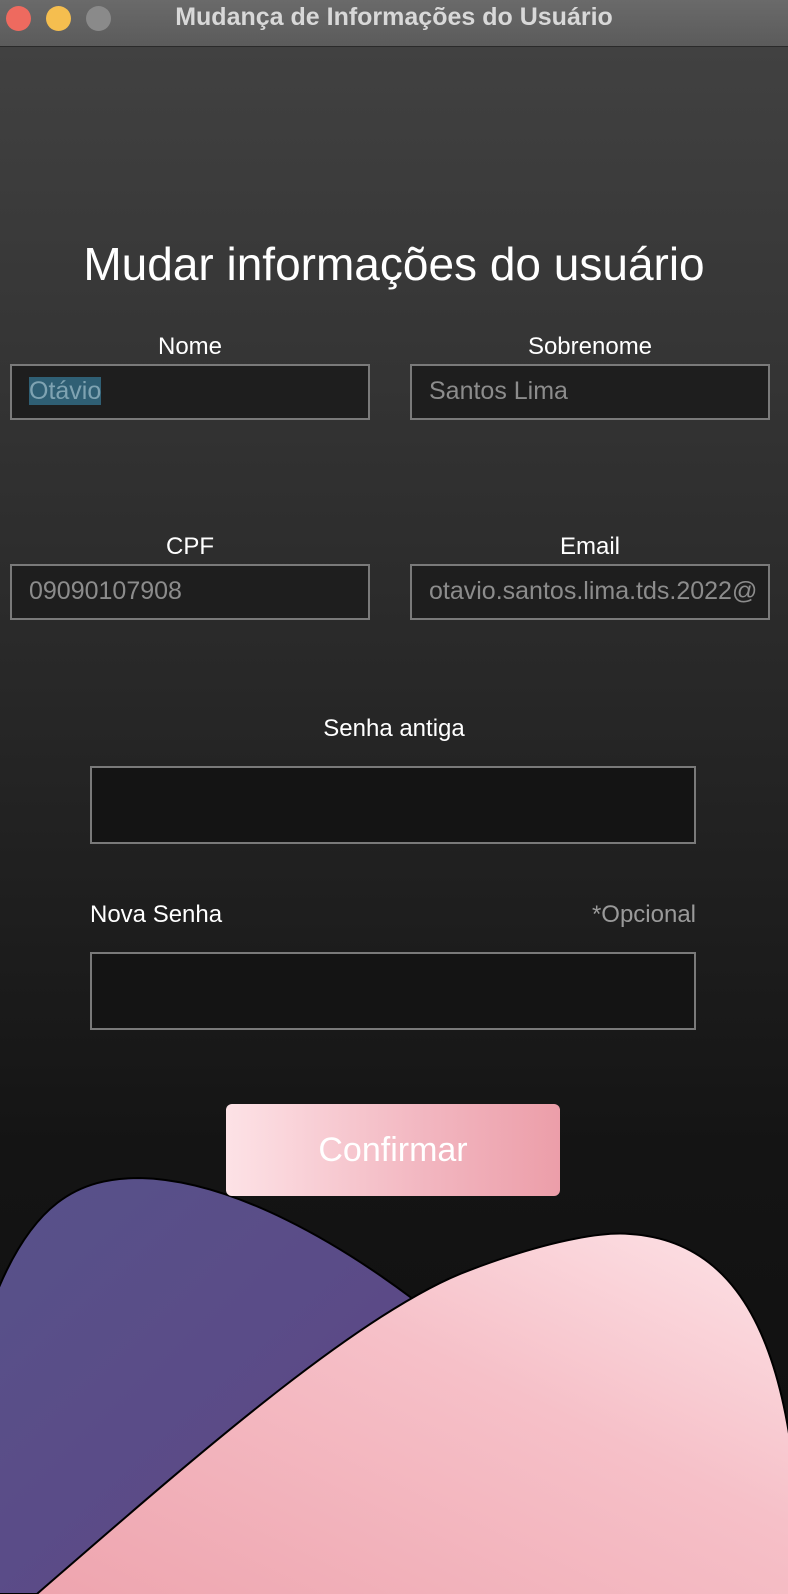  Describe the element at coordinates (393, 991) in the screenshot. I see `nova-senha-field` at that location.